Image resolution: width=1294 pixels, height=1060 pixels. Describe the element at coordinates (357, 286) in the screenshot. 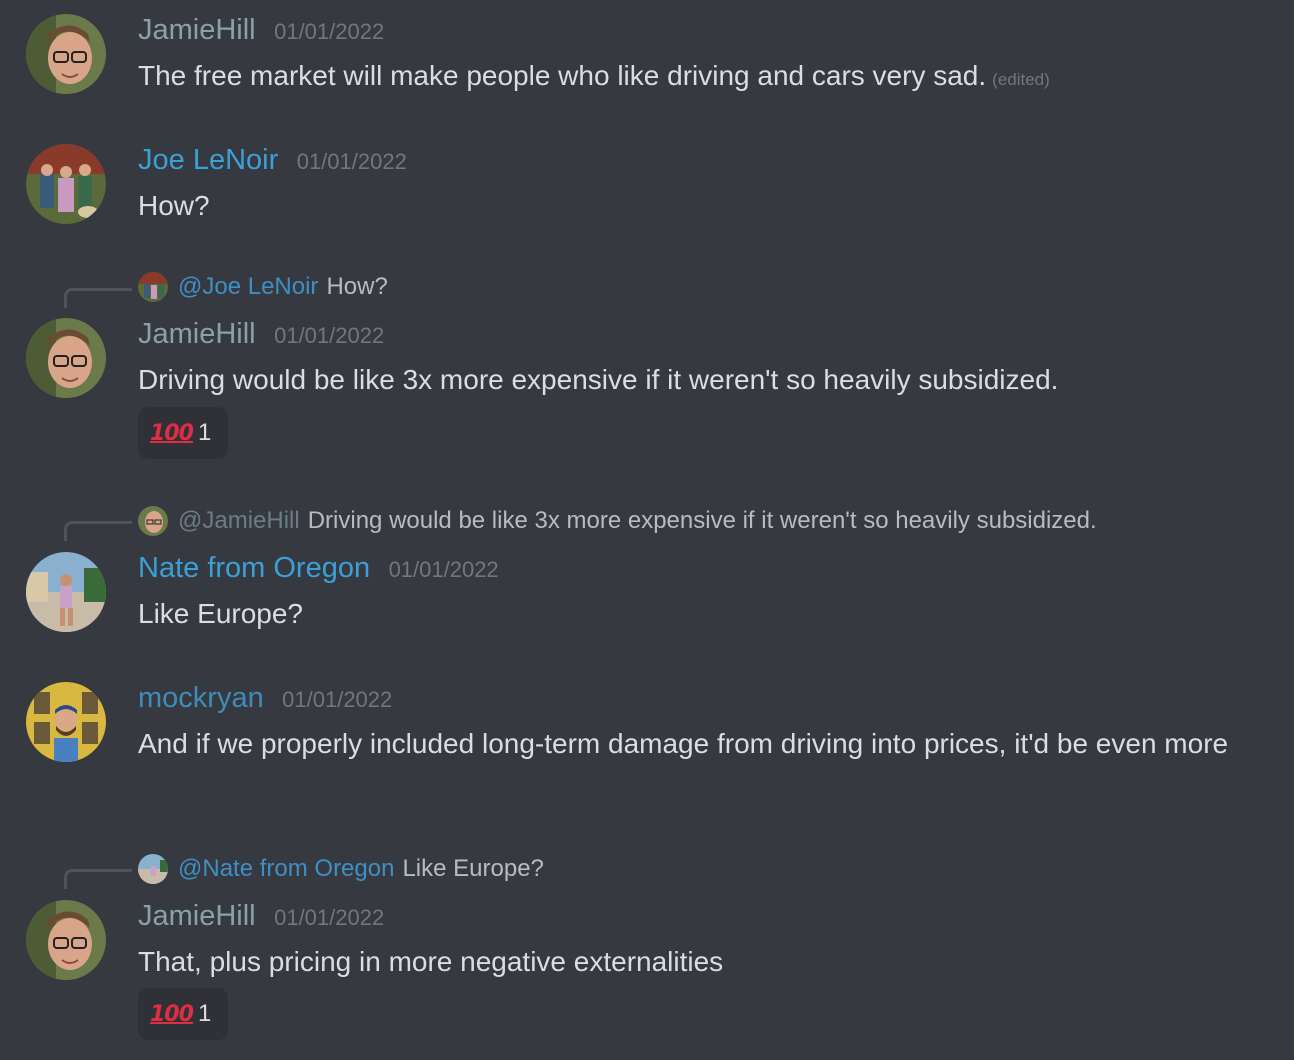

I see `reply-quote: How?` at that location.